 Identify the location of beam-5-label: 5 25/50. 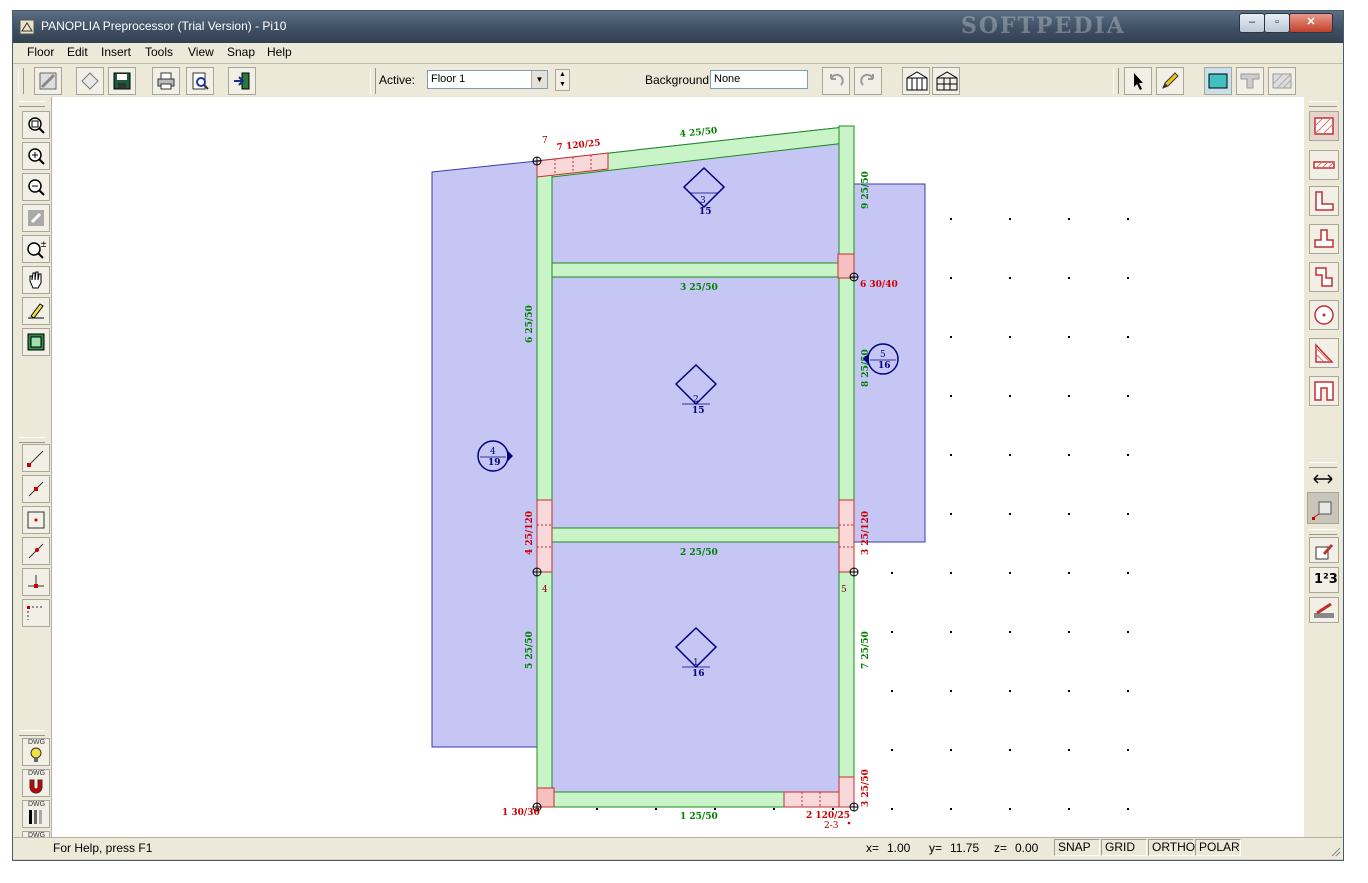
(530, 650).